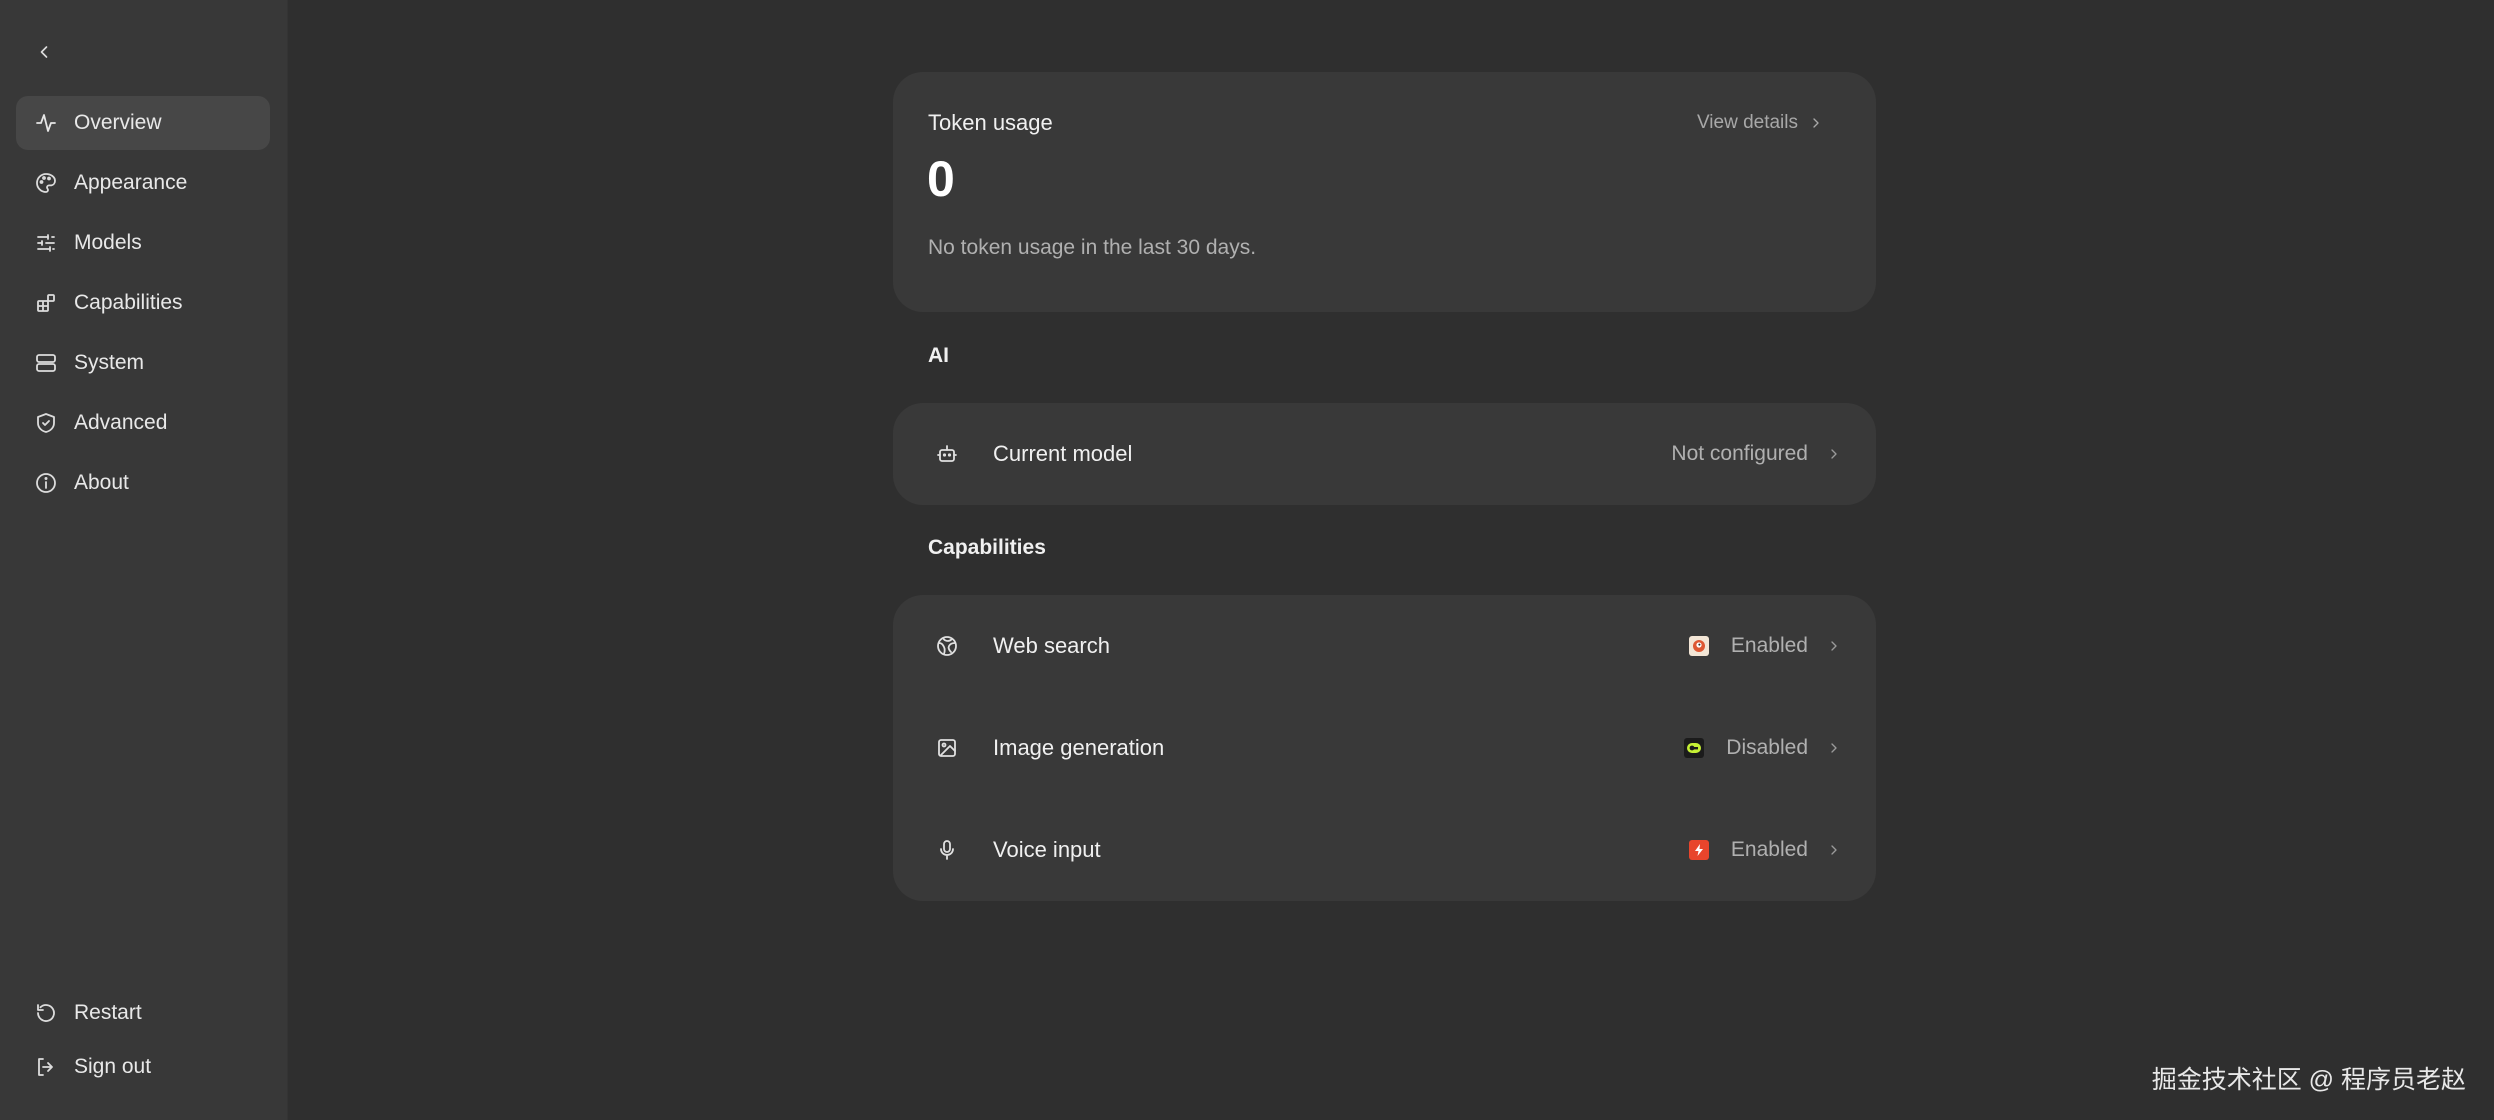 The height and width of the screenshot is (1120, 2494). I want to click on sidebar-footer: Restart Sign out, so click(143, 1042).